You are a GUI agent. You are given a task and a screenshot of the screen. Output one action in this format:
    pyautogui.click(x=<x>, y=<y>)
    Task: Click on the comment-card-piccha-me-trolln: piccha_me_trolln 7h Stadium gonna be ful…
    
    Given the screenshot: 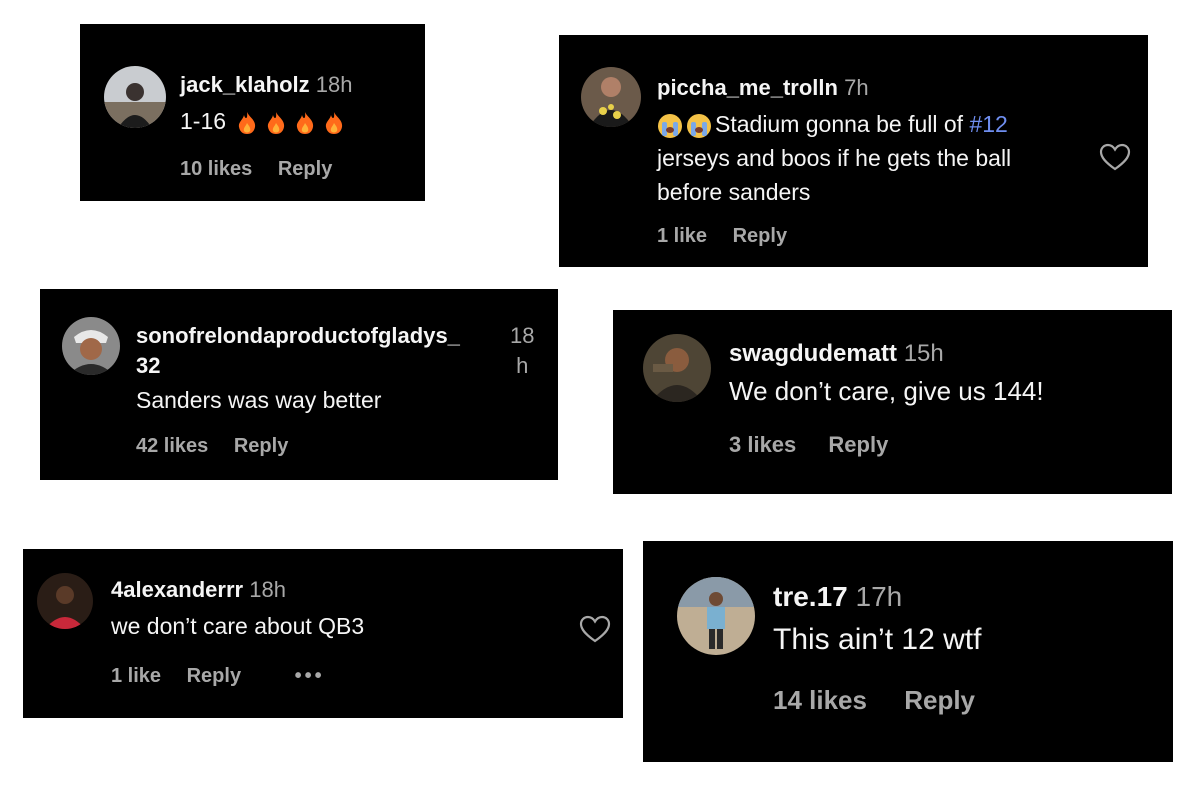 What is the action you would take?
    pyautogui.click(x=853, y=151)
    